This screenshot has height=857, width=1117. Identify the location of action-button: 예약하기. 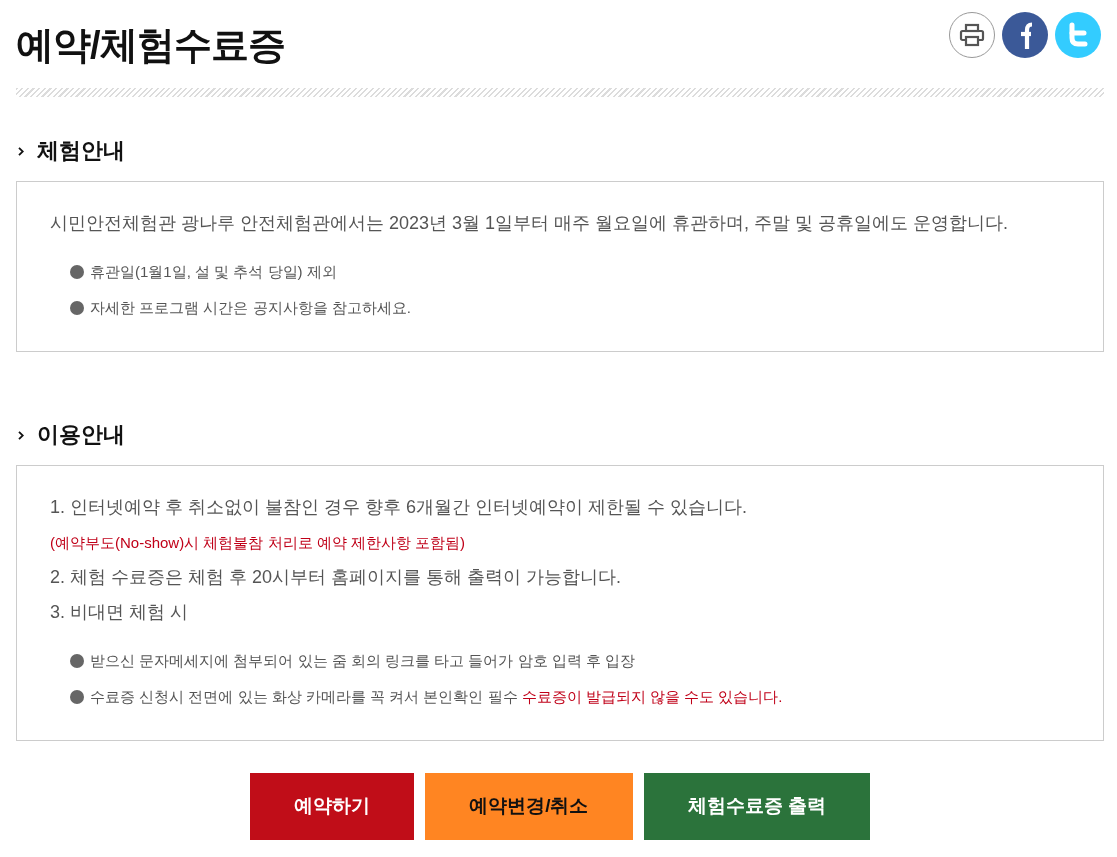
(332, 806).